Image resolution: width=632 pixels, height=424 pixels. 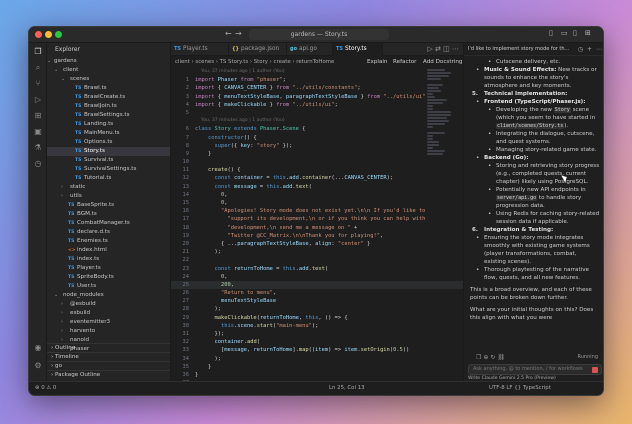 What do you see at coordinates (108, 241) in the screenshot?
I see `file-item: TS Enemies.ts` at bounding box center [108, 241].